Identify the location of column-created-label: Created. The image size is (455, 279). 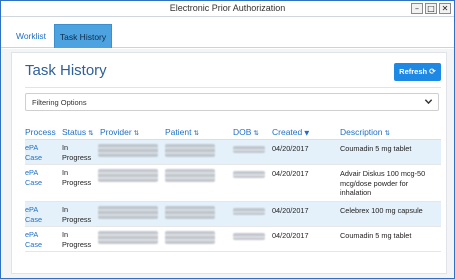
(287, 132).